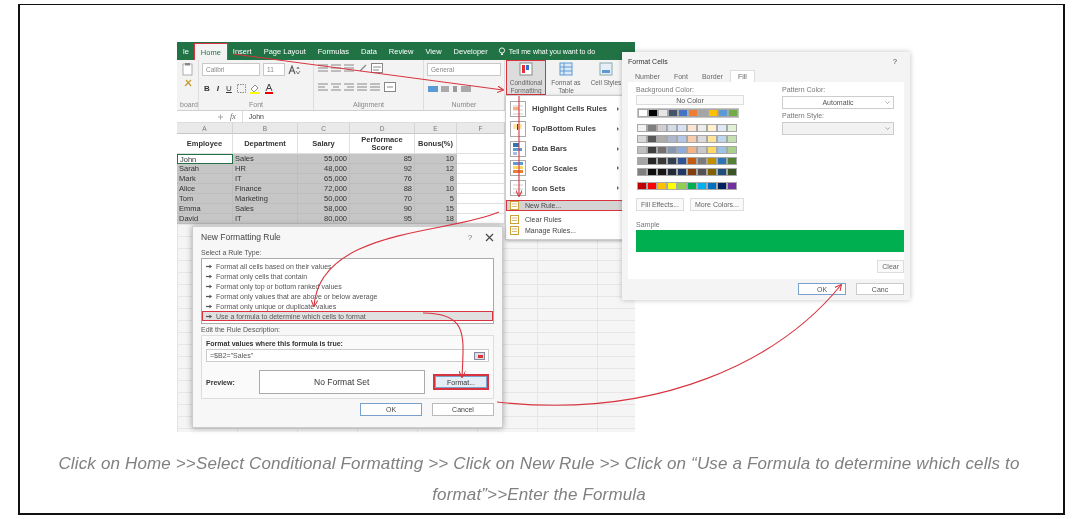  Describe the element at coordinates (220, 116) in the screenshot. I see `cancel-entry-icon` at that location.